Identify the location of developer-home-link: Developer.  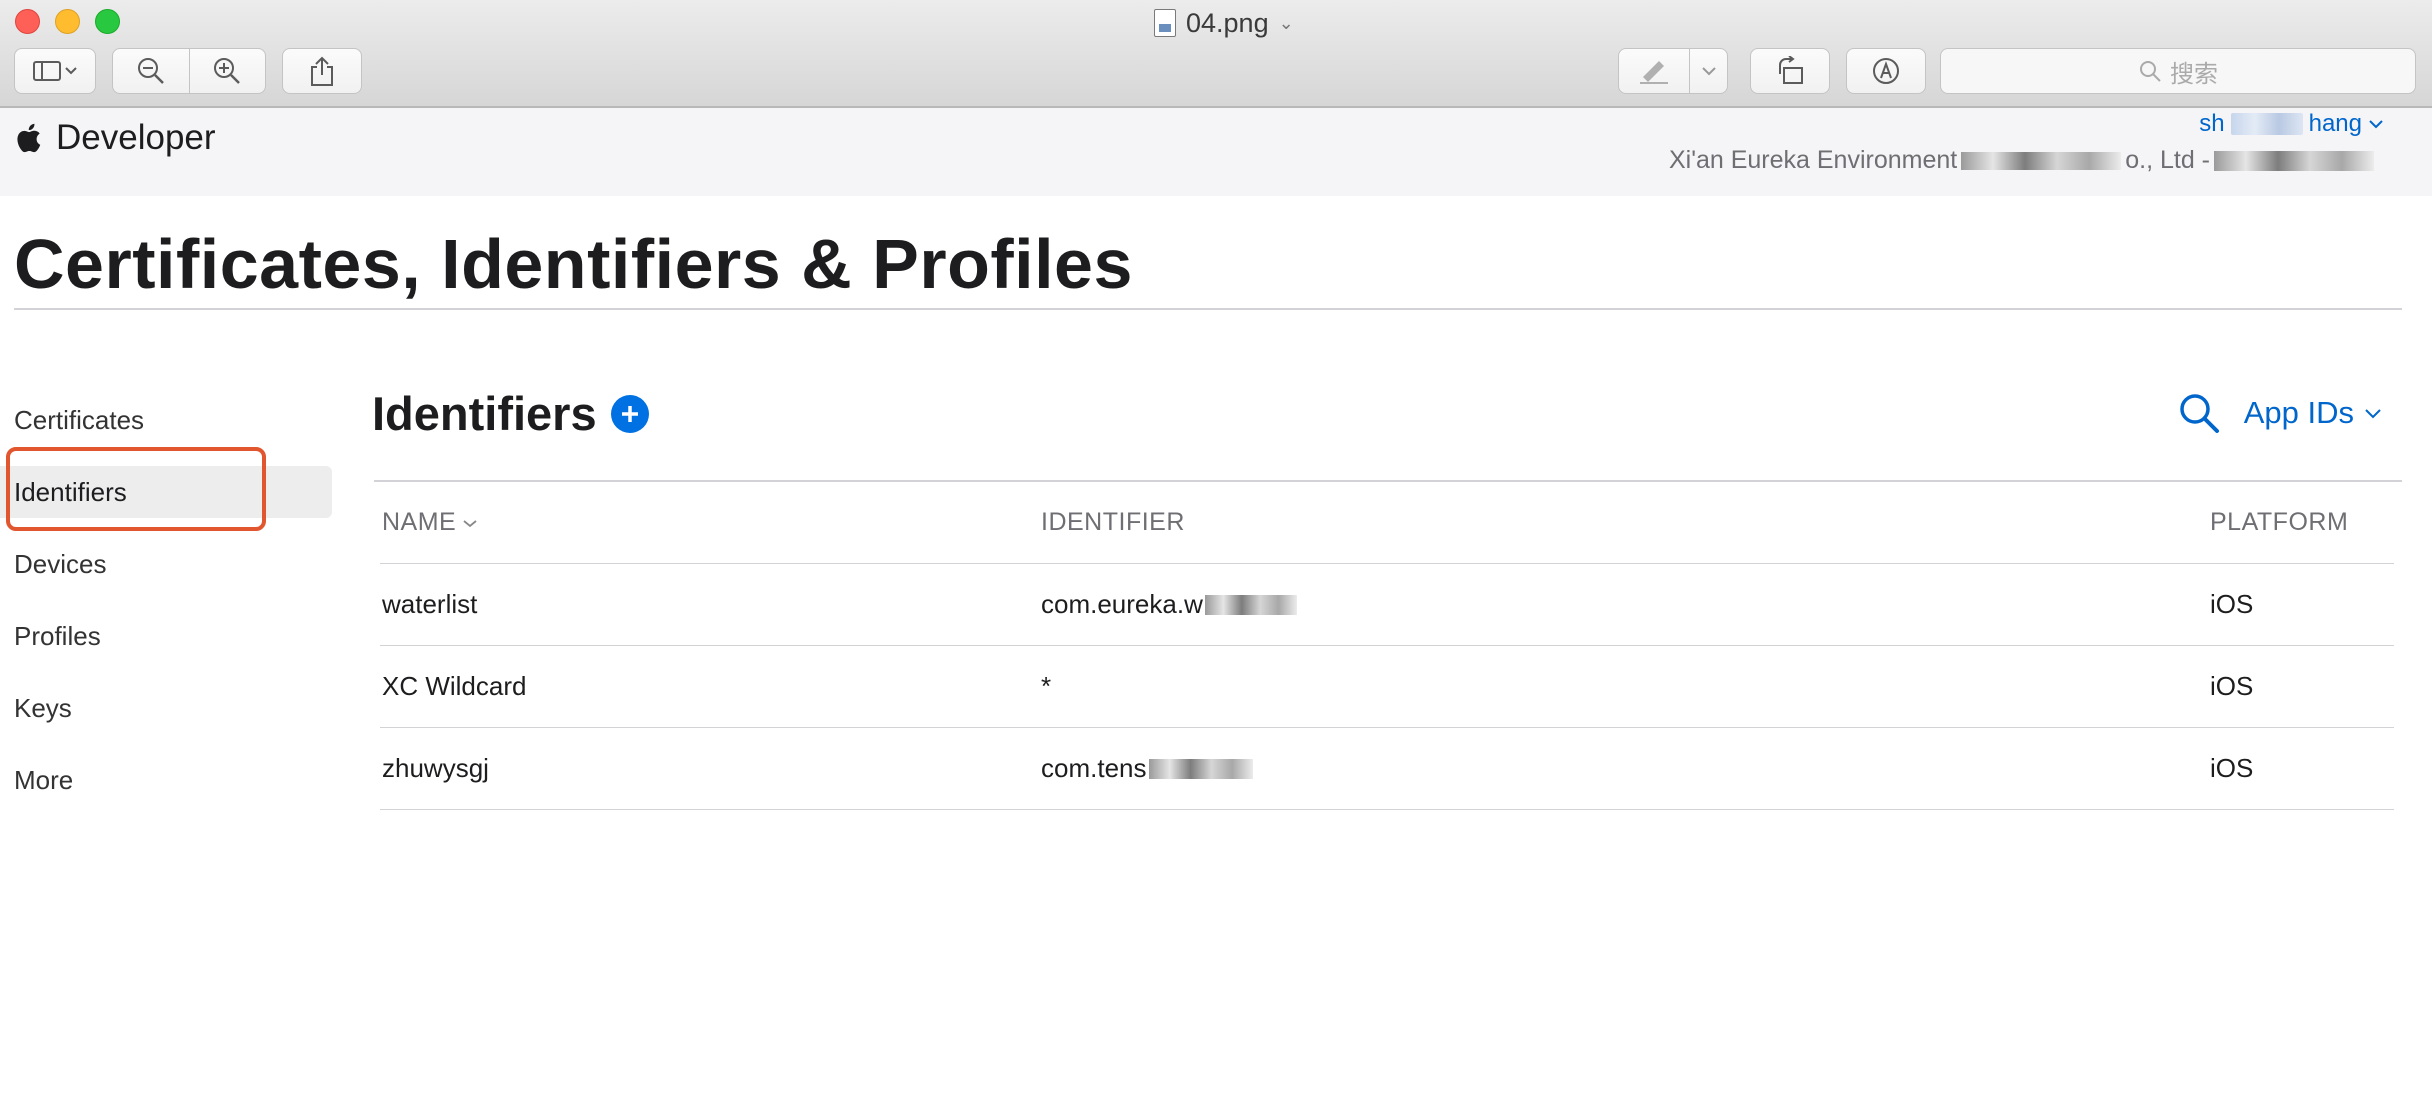
(115, 138).